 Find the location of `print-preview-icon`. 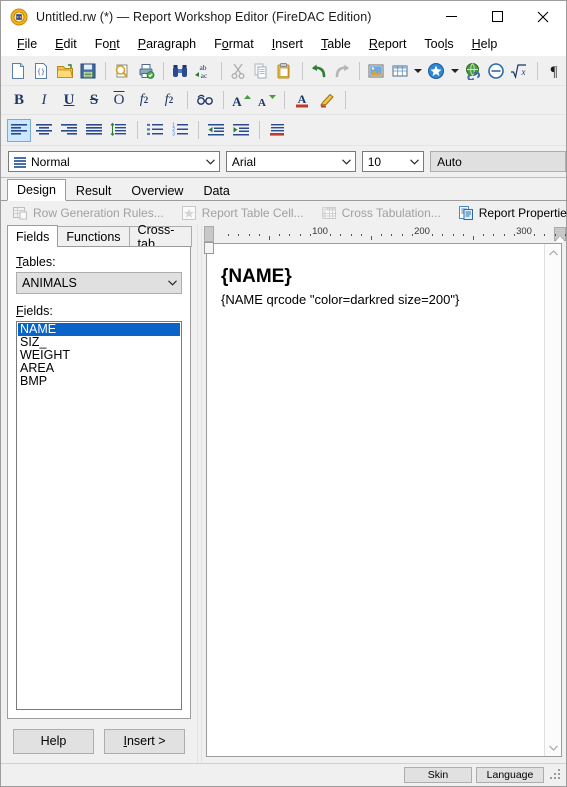

print-preview-icon is located at coordinates (122, 70).